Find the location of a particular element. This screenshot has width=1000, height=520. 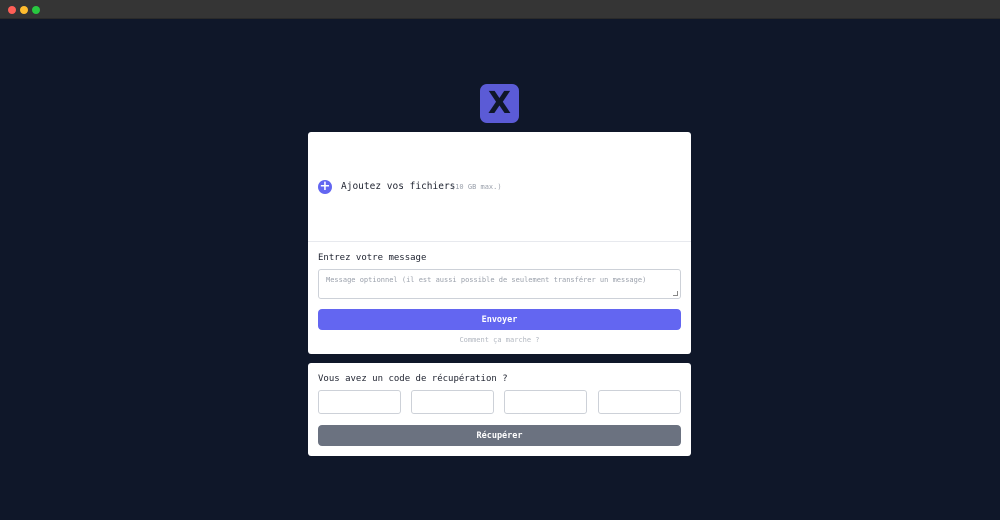

file-dropzone: + Ajoutez vos fichiers (10 GB max.) is located at coordinates (499, 187).